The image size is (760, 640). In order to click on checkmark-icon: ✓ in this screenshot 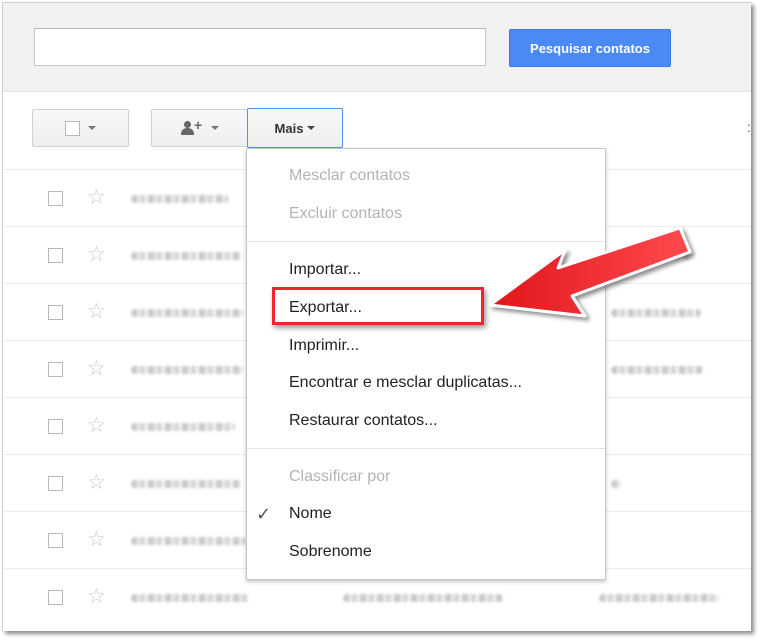, I will do `click(264, 514)`.